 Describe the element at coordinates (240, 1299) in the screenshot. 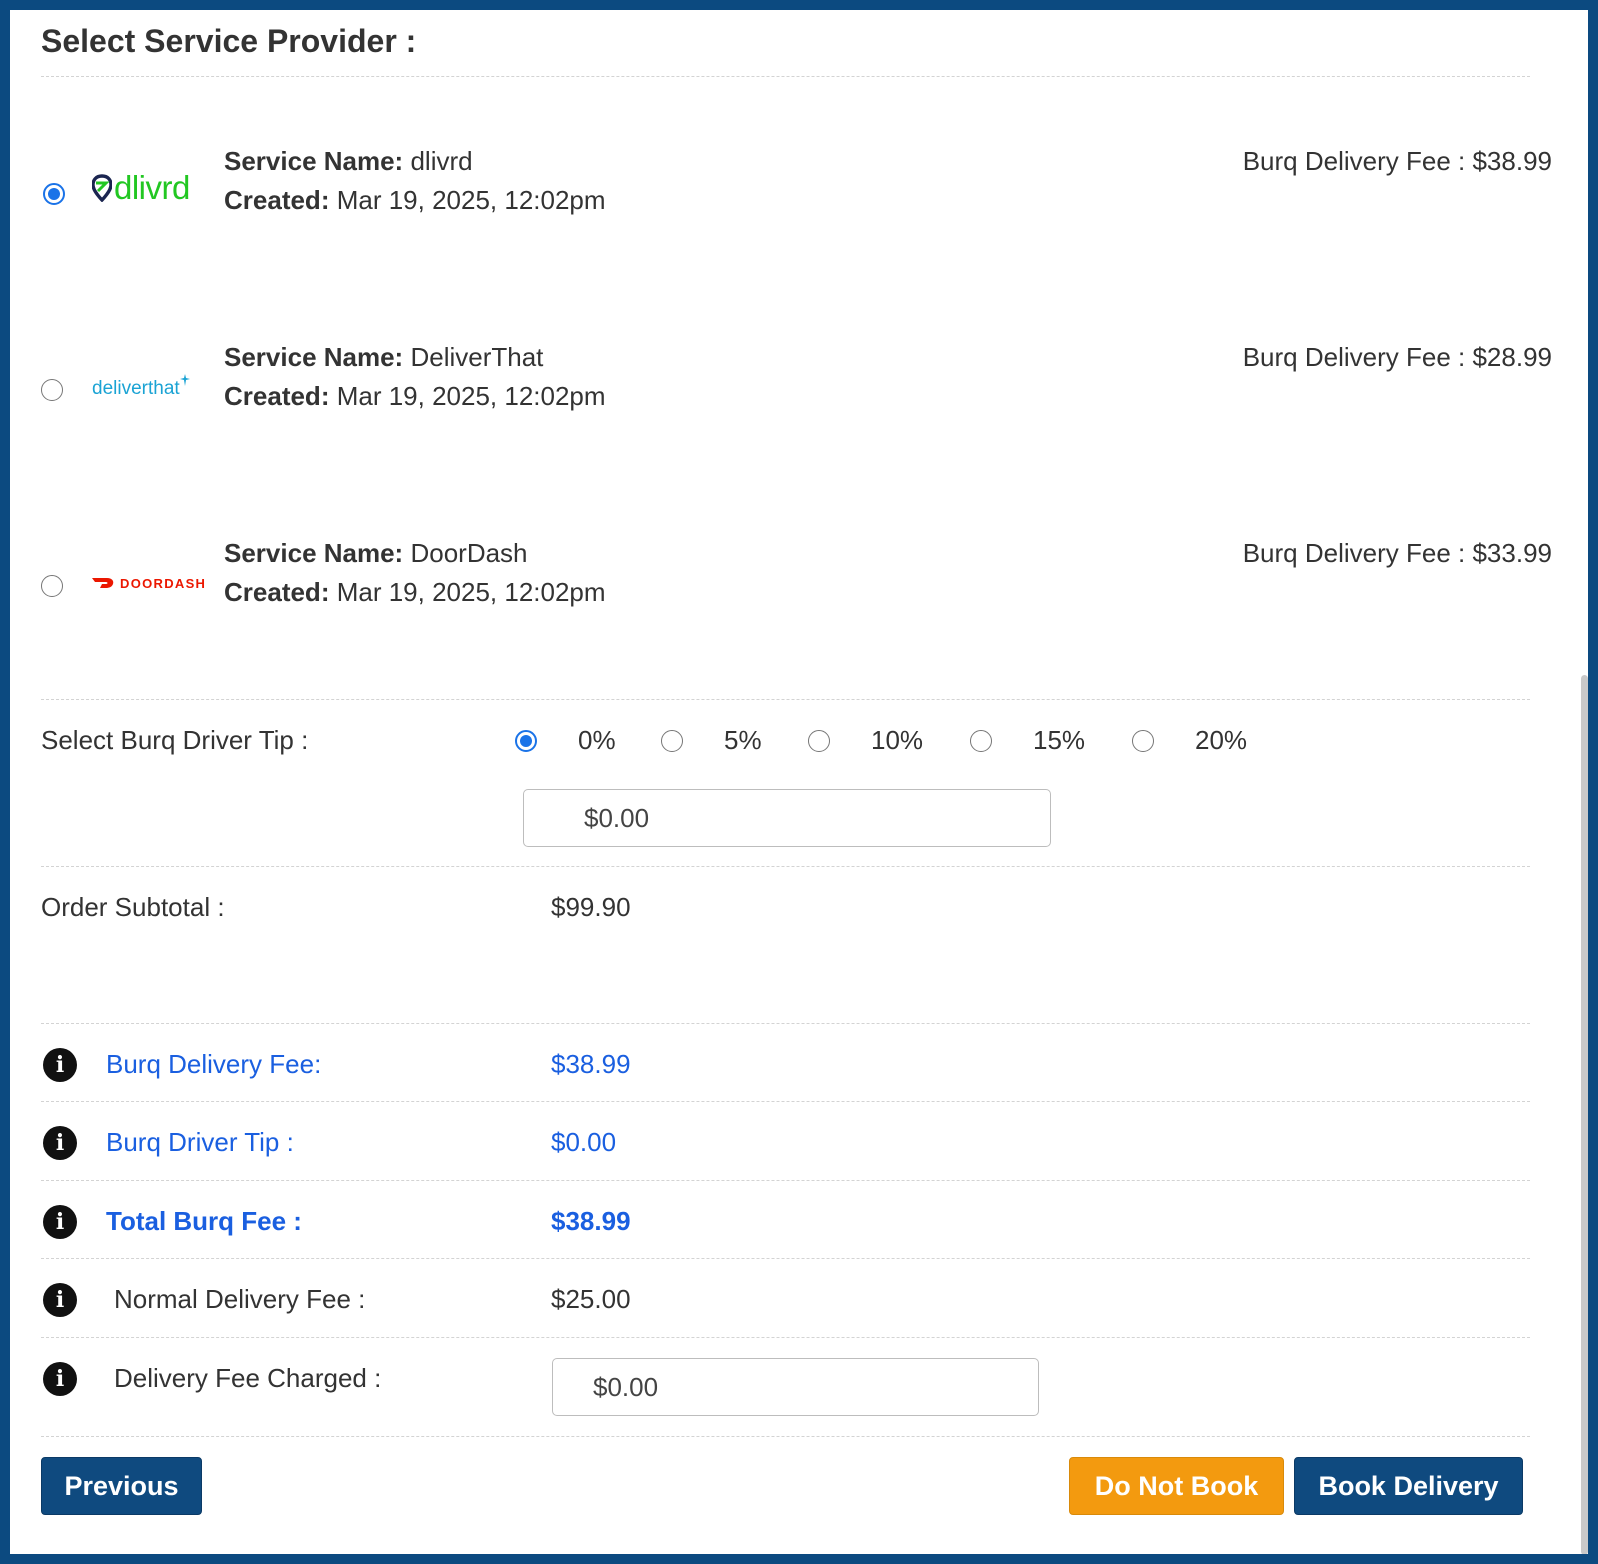

I see `normal-delivery-fee-label: Normal Delivery Fee :` at that location.